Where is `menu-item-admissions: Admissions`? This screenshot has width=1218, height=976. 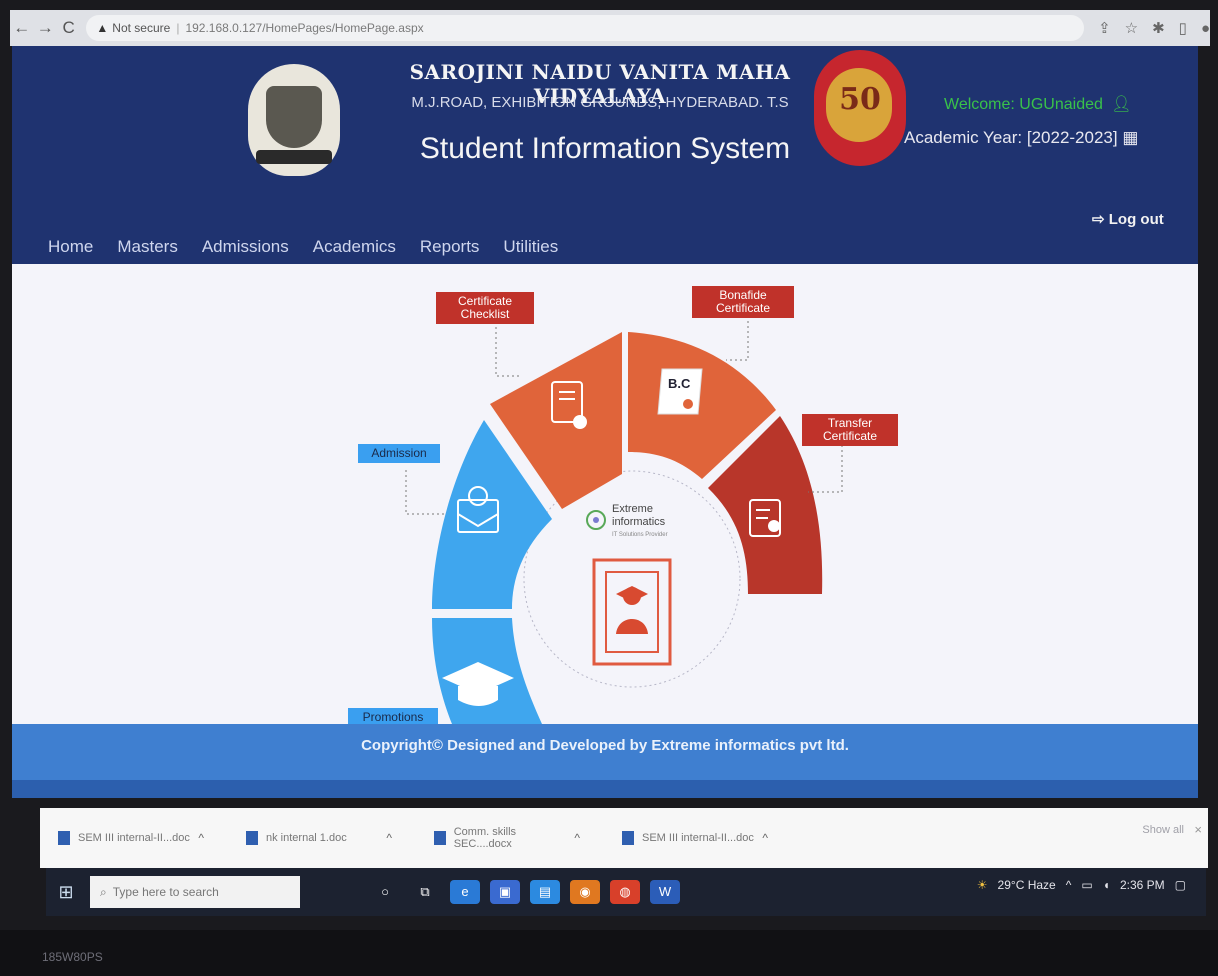 menu-item-admissions: Admissions is located at coordinates (245, 247).